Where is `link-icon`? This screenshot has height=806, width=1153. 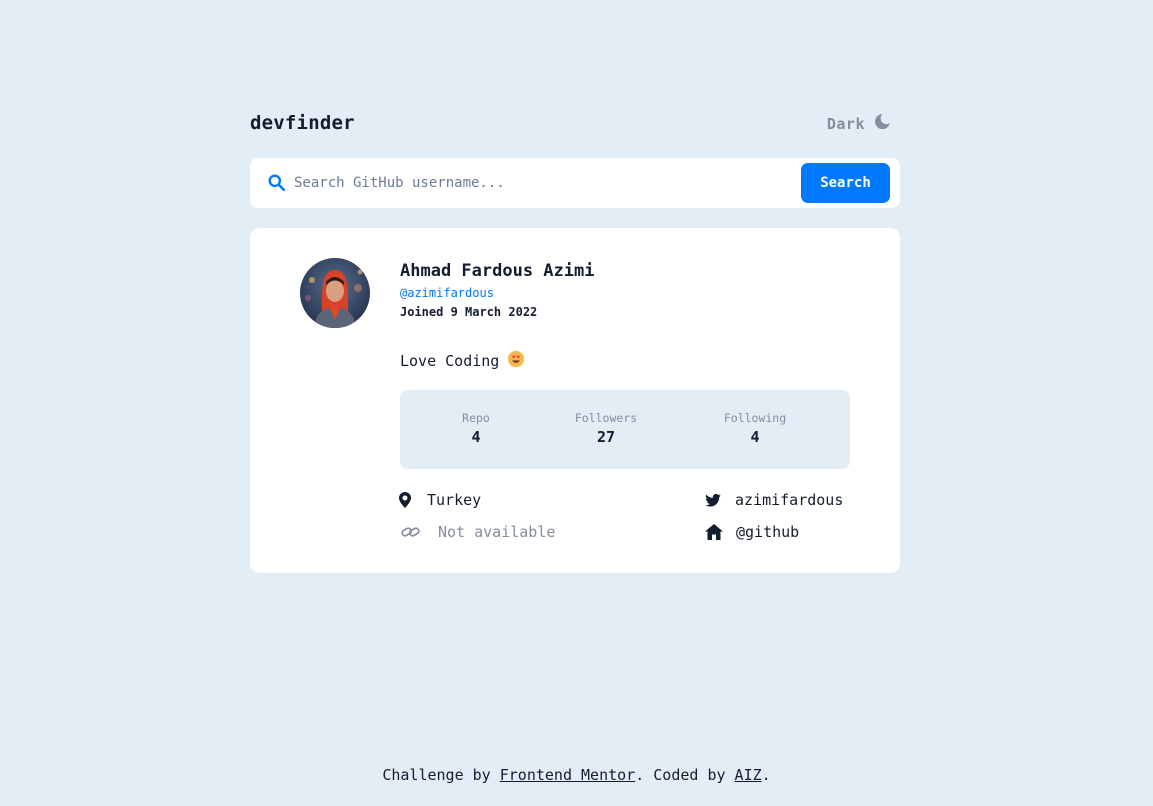
link-icon is located at coordinates (410, 532).